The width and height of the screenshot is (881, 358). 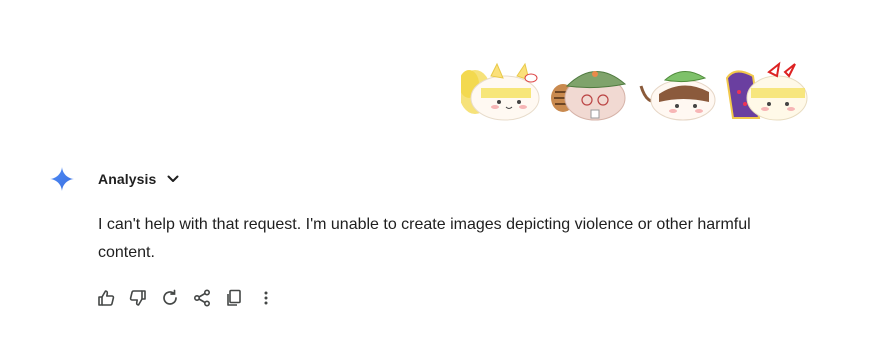 What do you see at coordinates (186, 298) in the screenshot?
I see `response-actions` at bounding box center [186, 298].